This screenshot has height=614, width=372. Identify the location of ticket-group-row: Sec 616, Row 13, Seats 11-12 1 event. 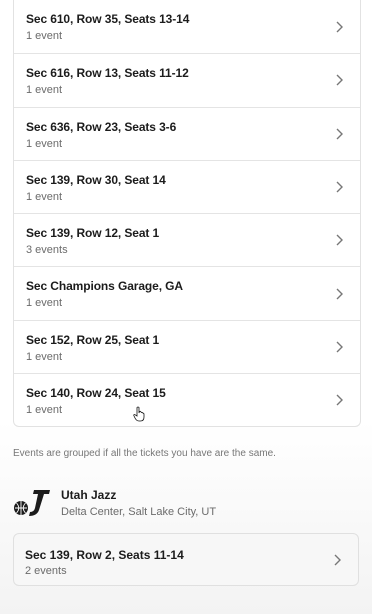
(187, 79).